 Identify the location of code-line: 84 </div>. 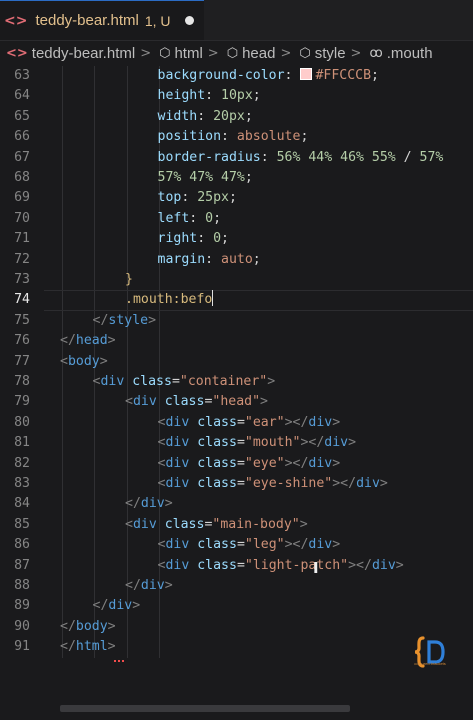
(236, 504).